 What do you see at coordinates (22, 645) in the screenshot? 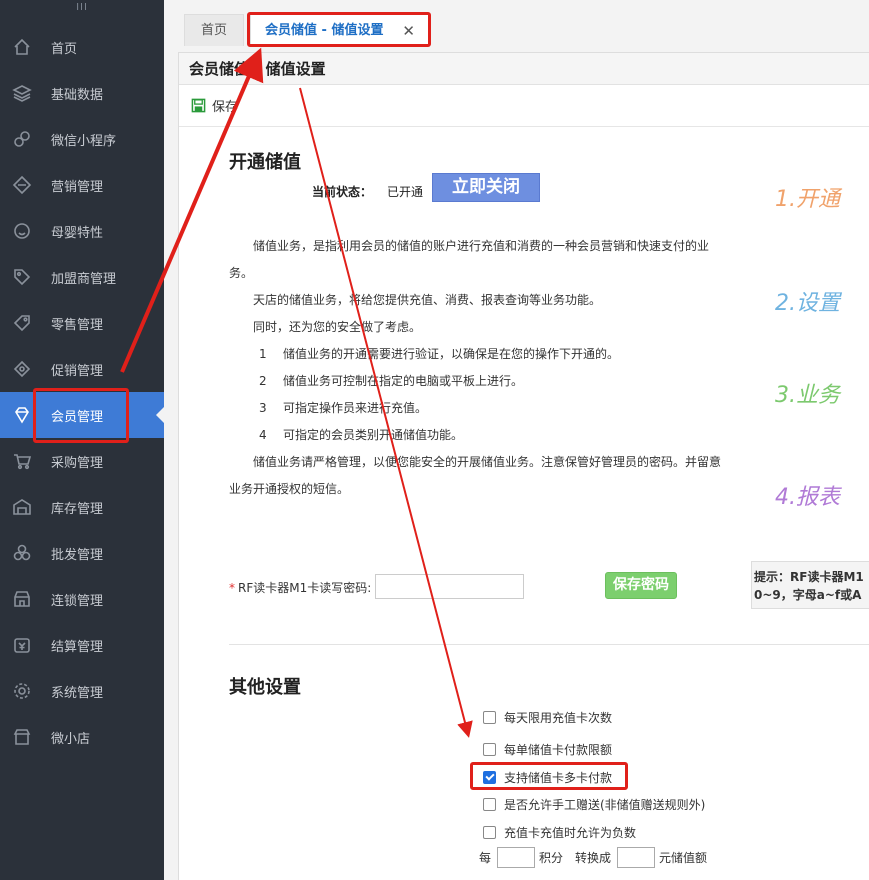
I see `money-icon` at bounding box center [22, 645].